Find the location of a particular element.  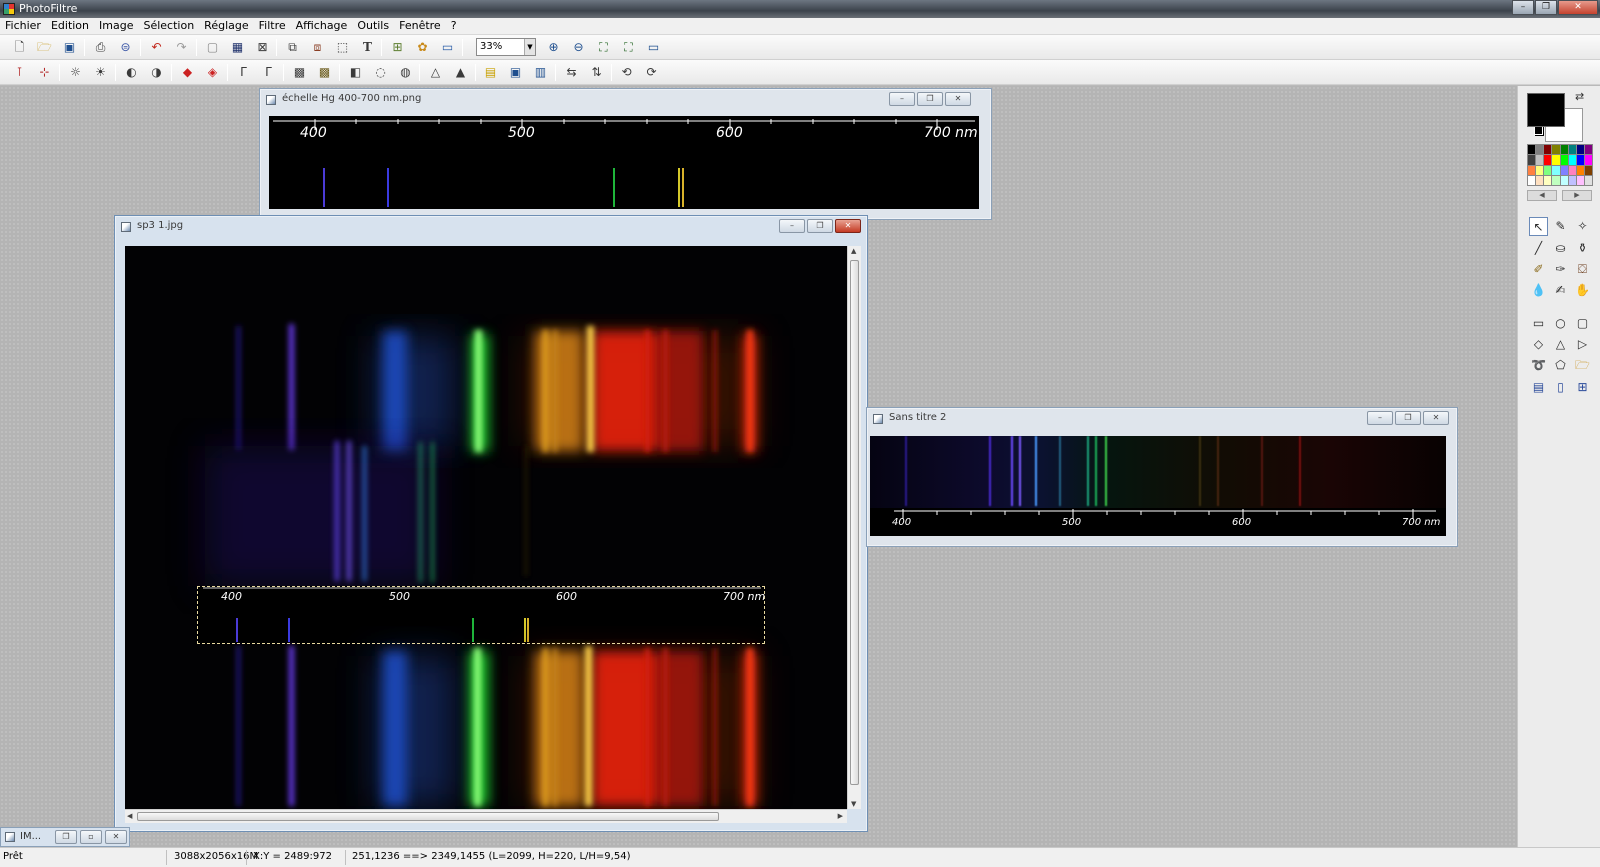

right-triangle-selection-icon: ▷ is located at coordinates (1582, 344).